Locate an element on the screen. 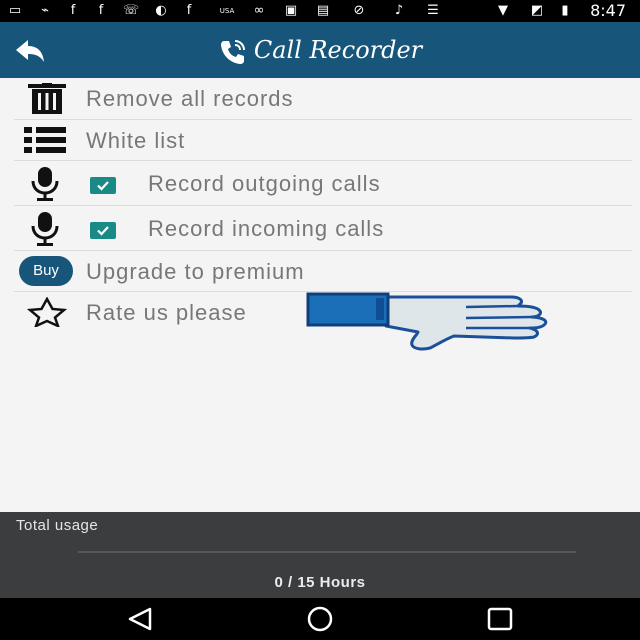 The image size is (640, 640). usage-progress-bar is located at coordinates (327, 552).